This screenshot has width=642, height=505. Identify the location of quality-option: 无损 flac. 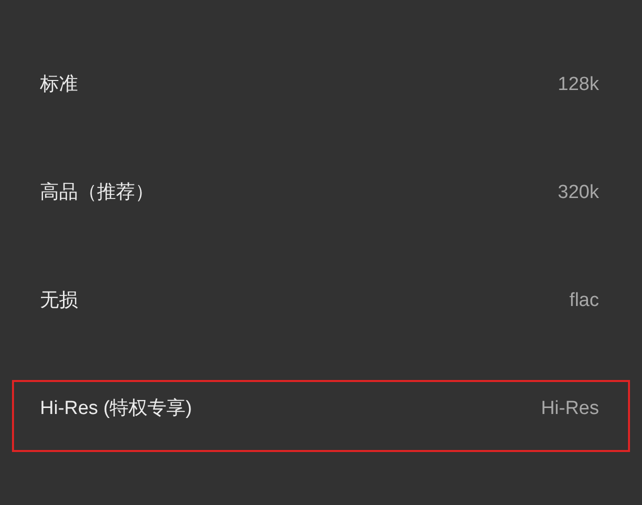
(321, 308).